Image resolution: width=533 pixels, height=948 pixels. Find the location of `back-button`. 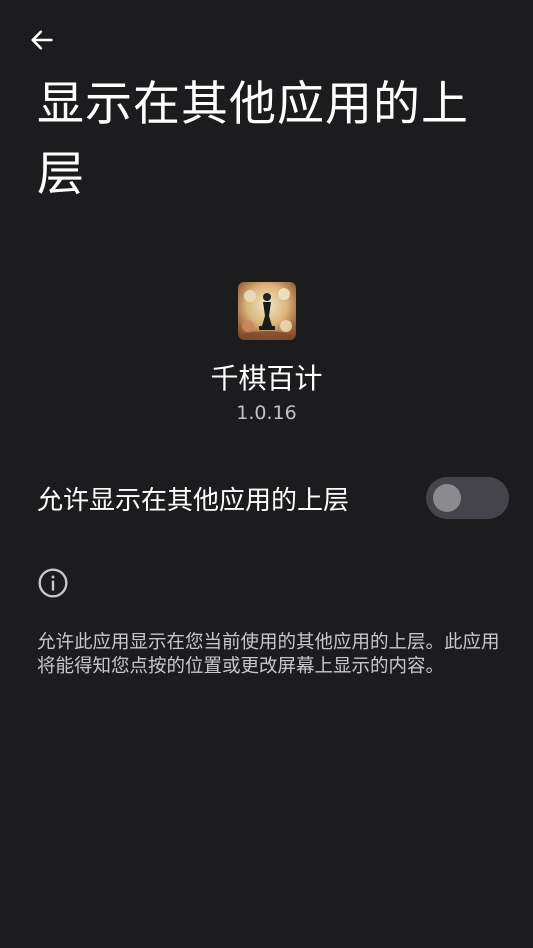

back-button is located at coordinates (42, 42).